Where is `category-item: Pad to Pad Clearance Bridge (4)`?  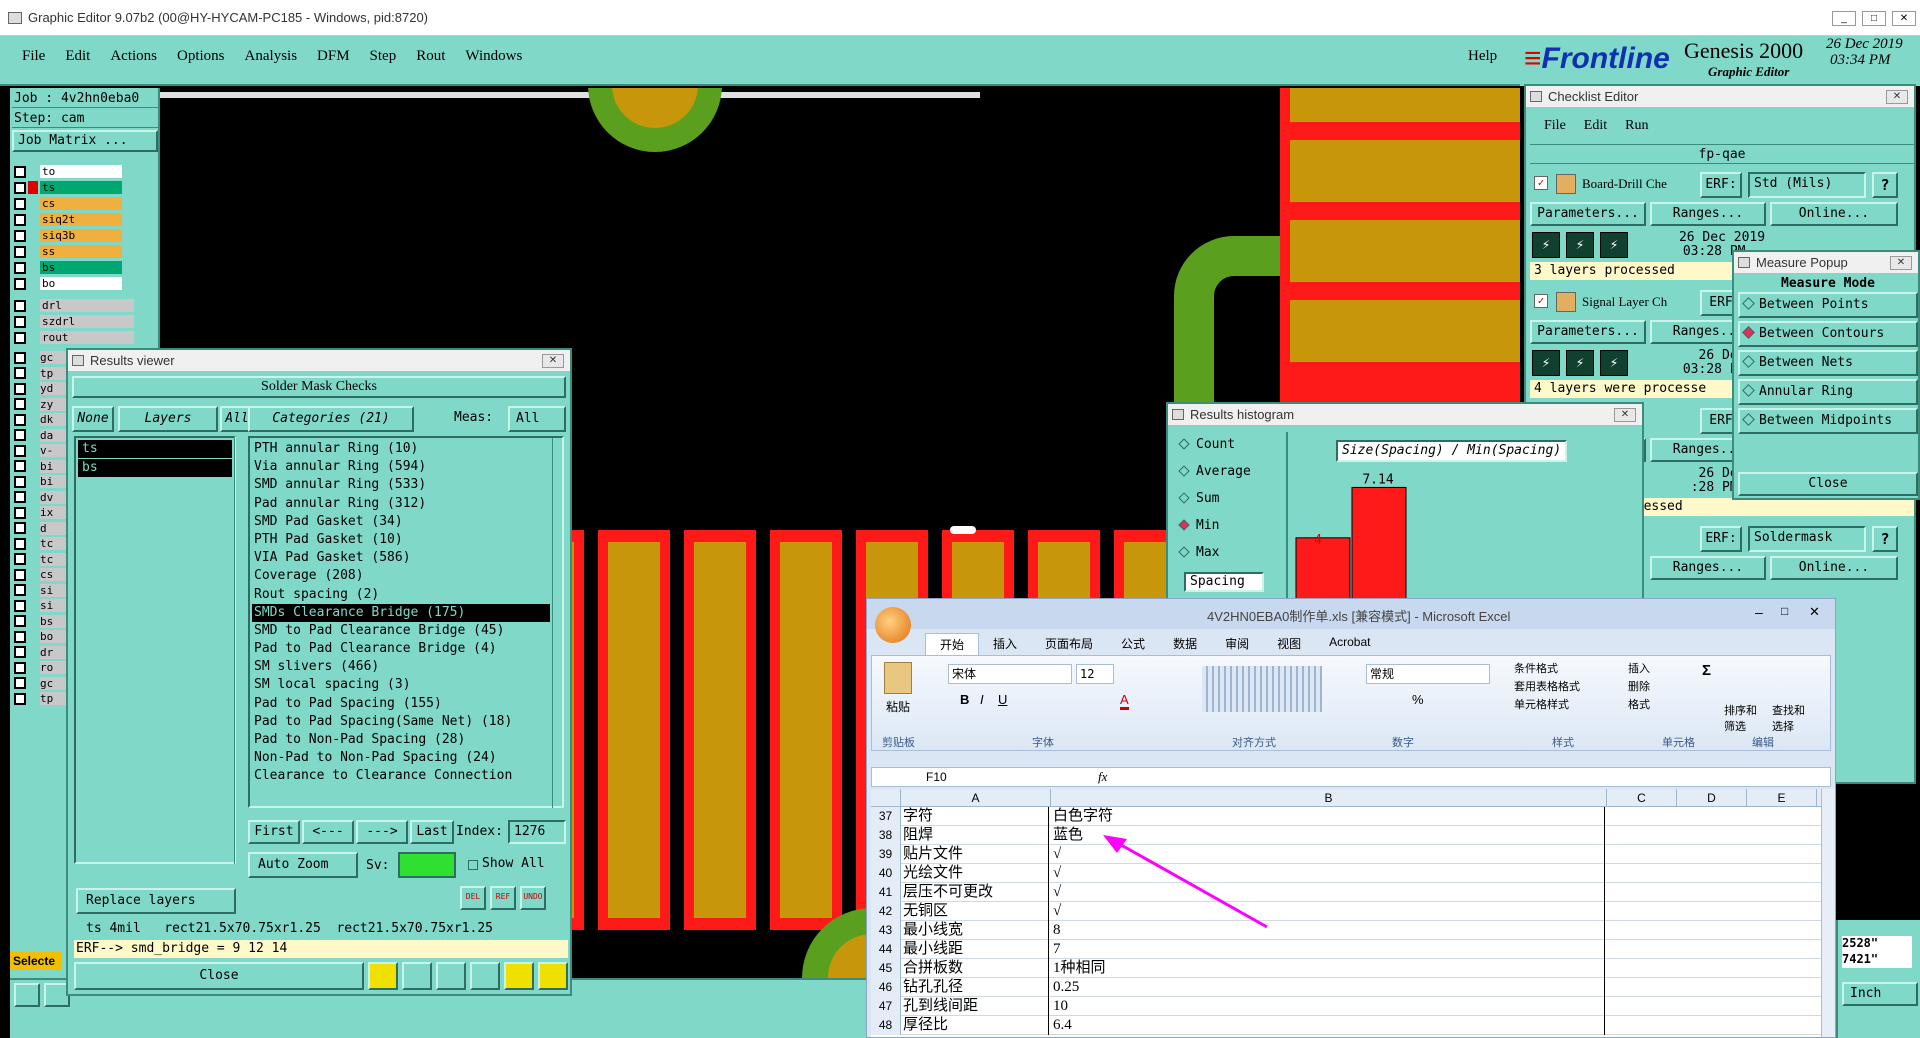 category-item: Pad to Pad Clearance Bridge (4) is located at coordinates (401, 649).